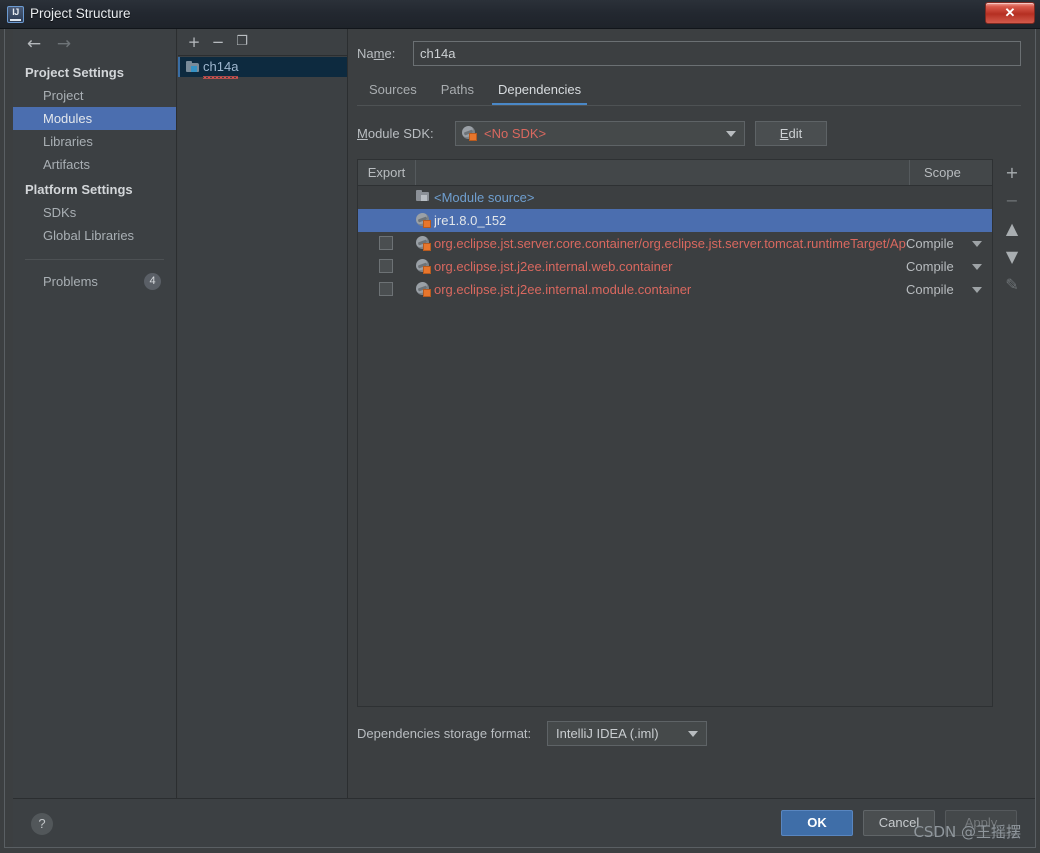 The height and width of the screenshot is (853, 1040). I want to click on module-sdk-row: Module SDK: <No SDK> Edit, so click(689, 134).